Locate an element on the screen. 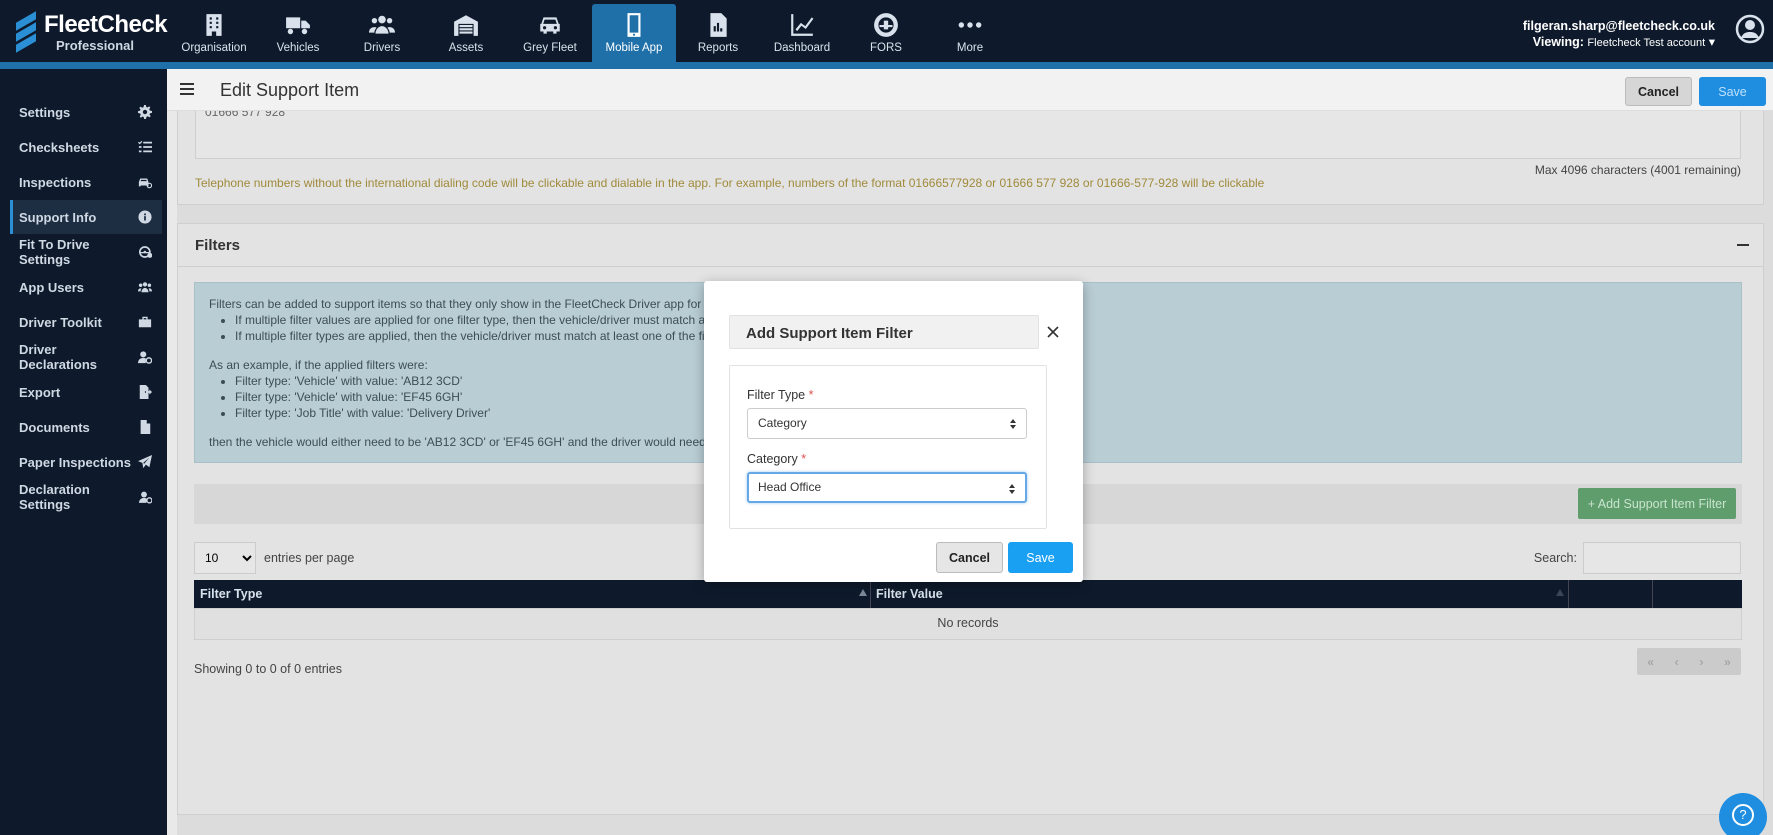 The width and height of the screenshot is (1773, 835). modal-header: Add Support Item Filter is located at coordinates (884, 332).